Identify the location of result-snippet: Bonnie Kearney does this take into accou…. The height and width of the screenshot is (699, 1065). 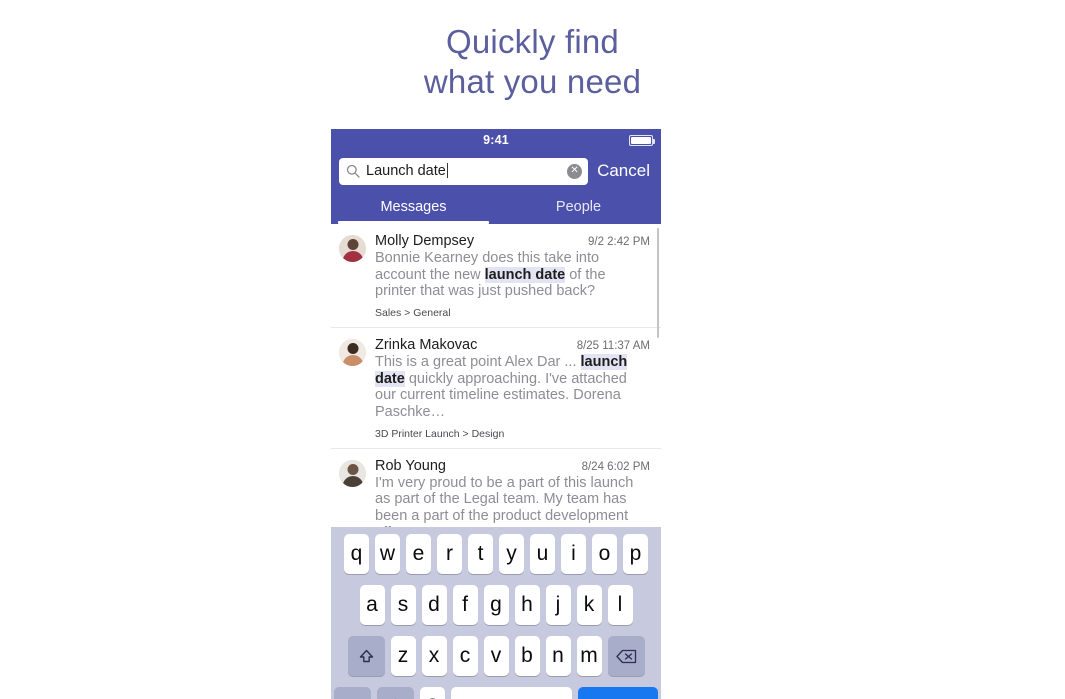
(512, 275).